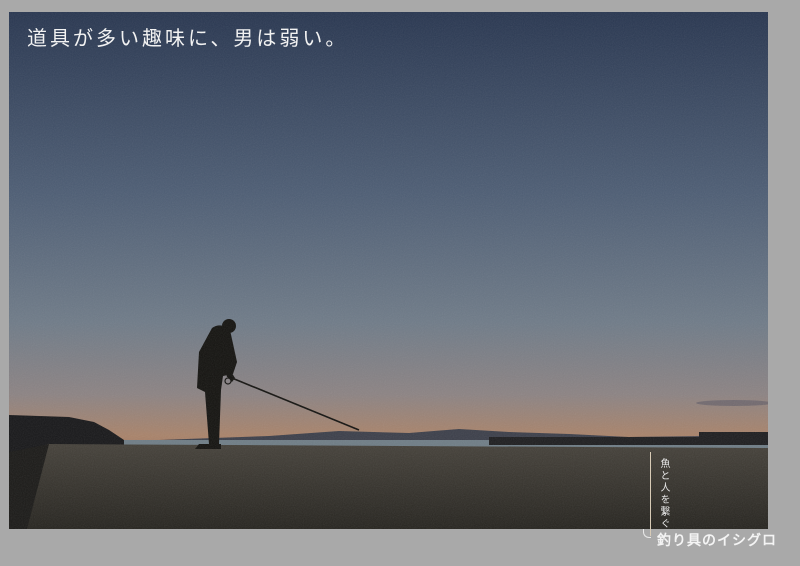 This screenshot has height=566, width=800. I want to click on store-name: 釣り具のイシグロ, so click(717, 541).